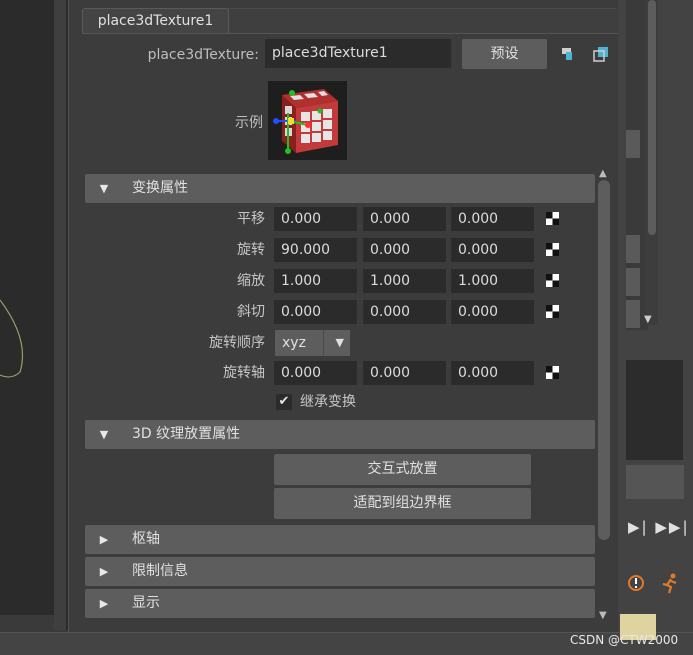 The image size is (693, 655). I want to click on copy-tab-icon, so click(569, 54).